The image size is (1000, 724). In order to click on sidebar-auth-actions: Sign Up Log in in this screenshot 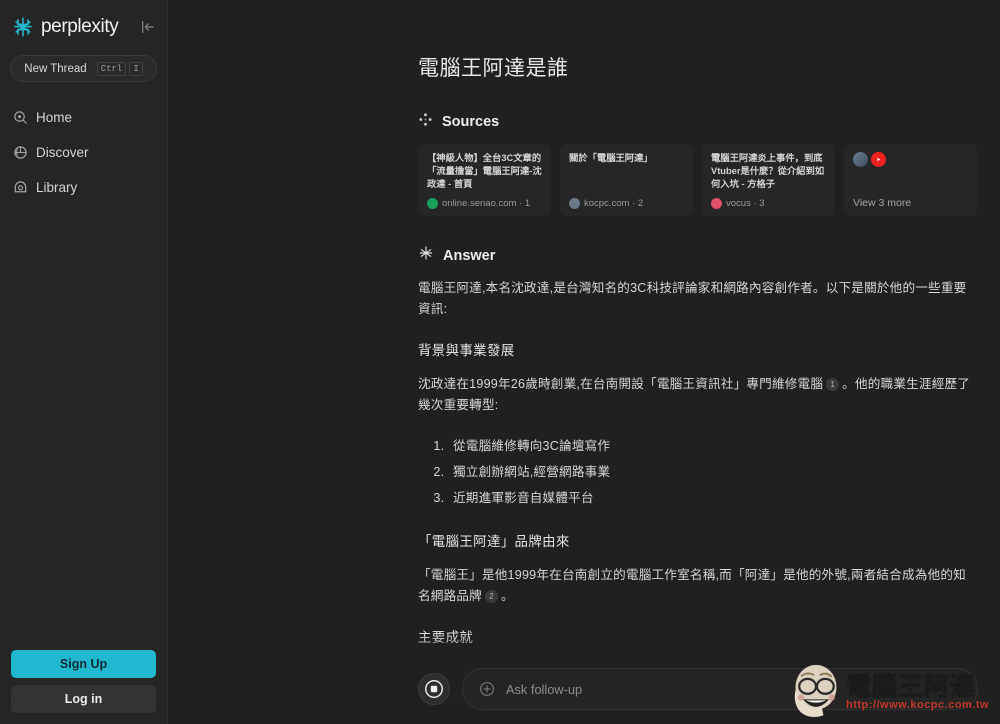, I will do `click(83, 687)`.